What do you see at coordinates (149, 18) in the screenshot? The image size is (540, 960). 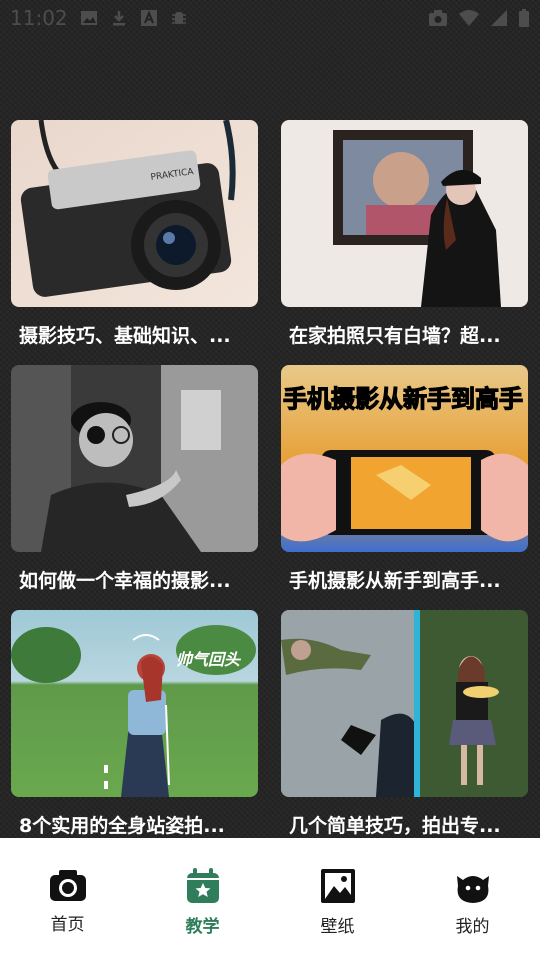 I see `font-icon` at bounding box center [149, 18].